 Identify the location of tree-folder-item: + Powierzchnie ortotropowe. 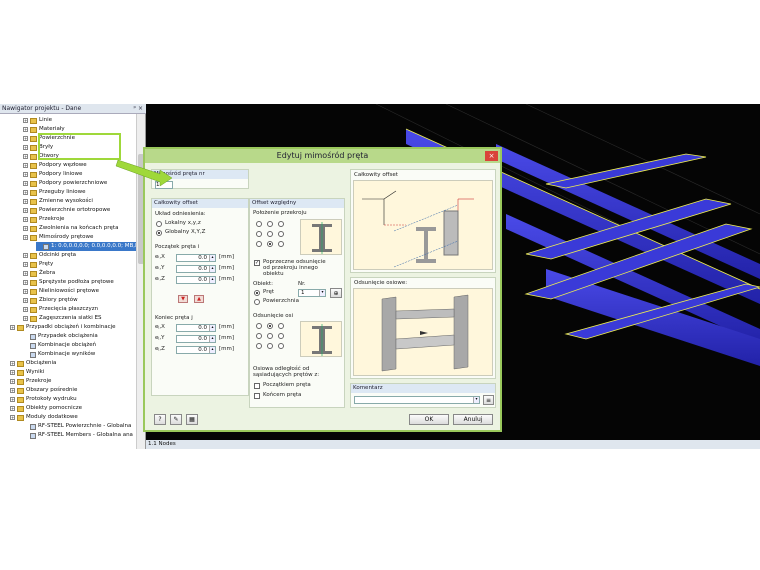
(66, 210).